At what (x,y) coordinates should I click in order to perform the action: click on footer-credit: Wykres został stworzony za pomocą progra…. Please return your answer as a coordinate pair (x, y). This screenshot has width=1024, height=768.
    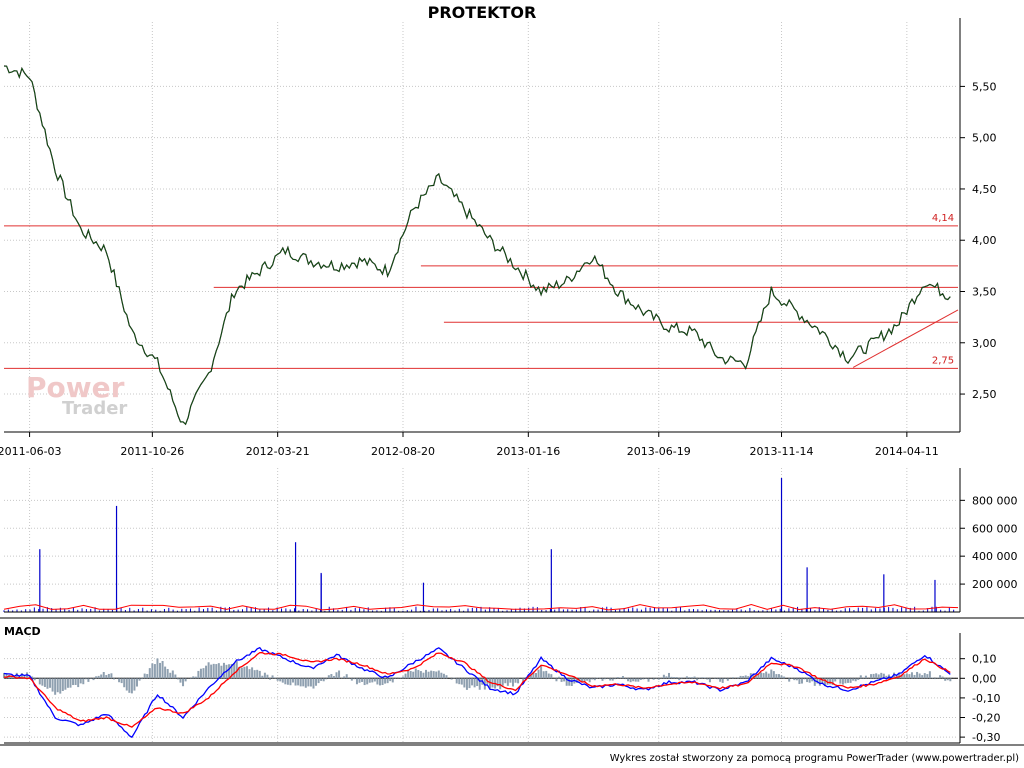
    Looking at the image, I should click on (814, 758).